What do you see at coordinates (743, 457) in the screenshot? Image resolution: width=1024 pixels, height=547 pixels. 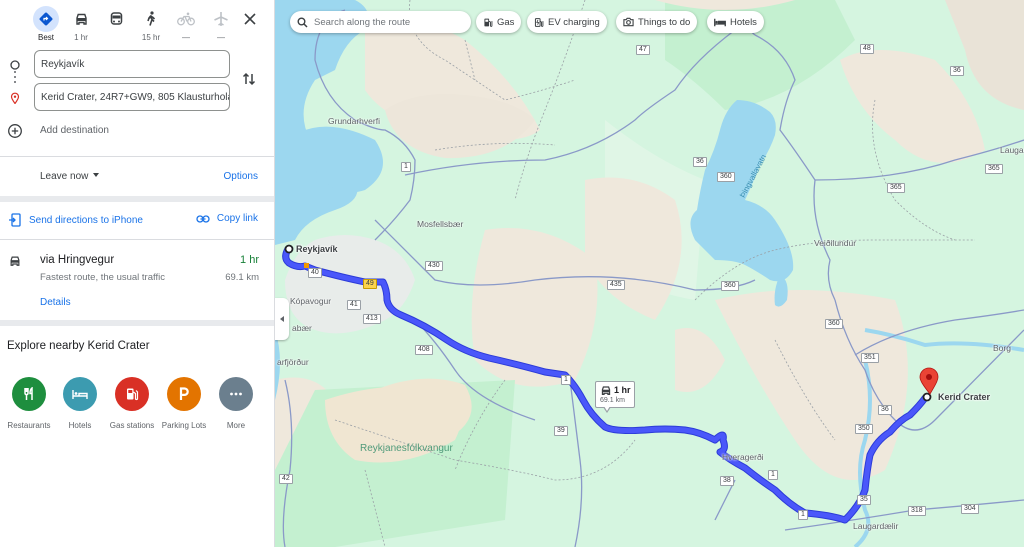 I see `place-label: Hveragerði` at bounding box center [743, 457].